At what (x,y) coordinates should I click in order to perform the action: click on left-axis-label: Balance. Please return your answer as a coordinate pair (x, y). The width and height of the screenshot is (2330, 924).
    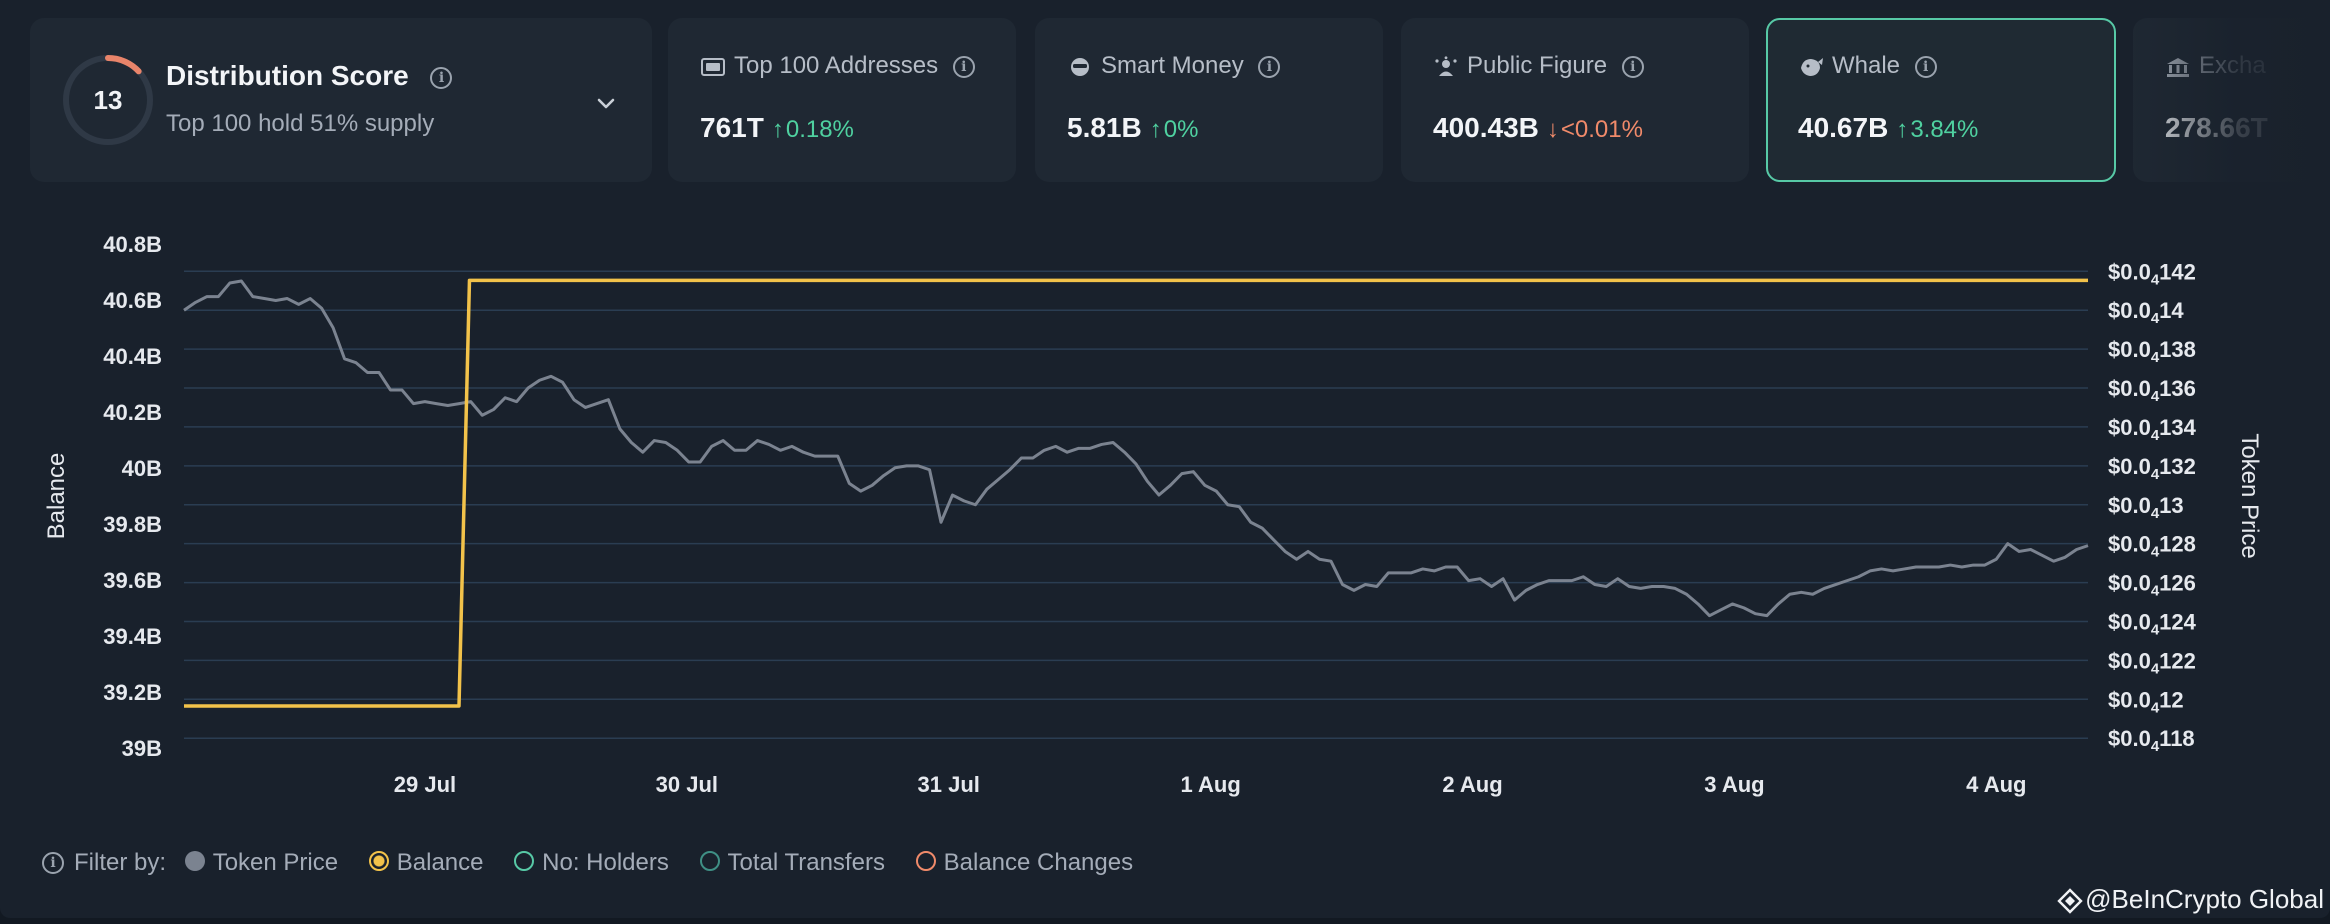
    Looking at the image, I should click on (56, 496).